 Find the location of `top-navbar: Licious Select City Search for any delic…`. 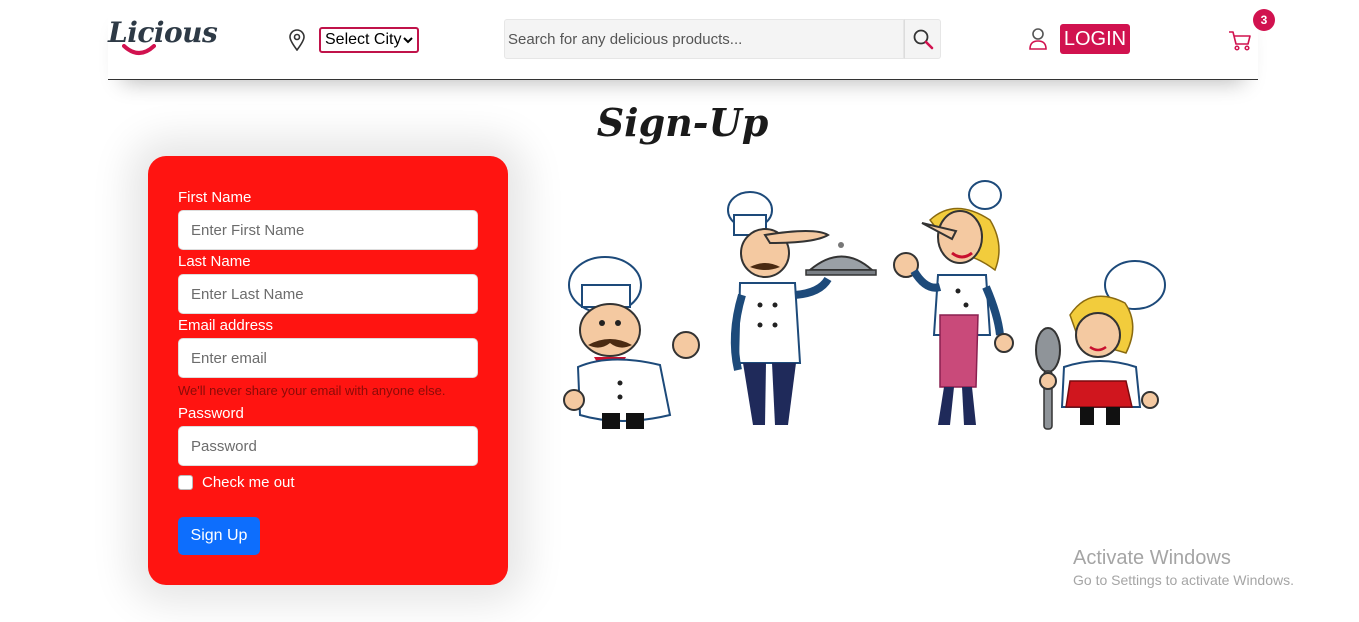

top-navbar: Licious Select City Search for any delic… is located at coordinates (691, 40).